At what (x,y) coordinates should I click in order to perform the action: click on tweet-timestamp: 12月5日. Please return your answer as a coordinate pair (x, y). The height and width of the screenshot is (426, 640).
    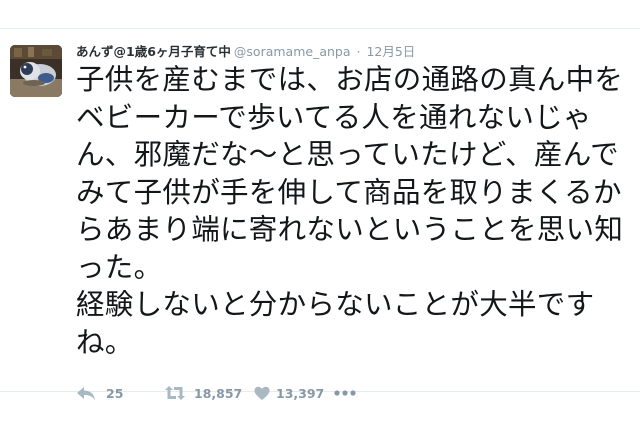
    Looking at the image, I should click on (390, 51).